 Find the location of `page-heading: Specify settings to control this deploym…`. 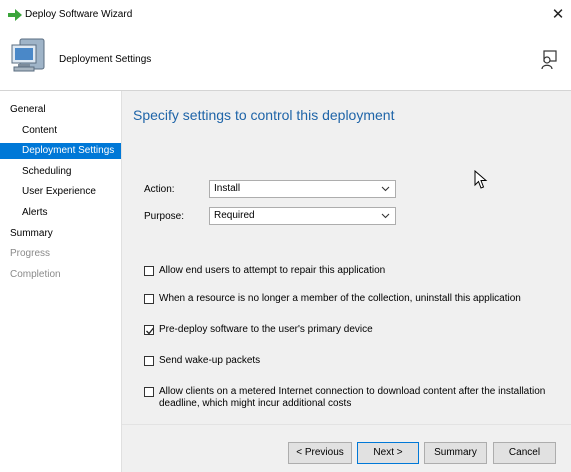

page-heading: Specify settings to control this deploym… is located at coordinates (264, 115).